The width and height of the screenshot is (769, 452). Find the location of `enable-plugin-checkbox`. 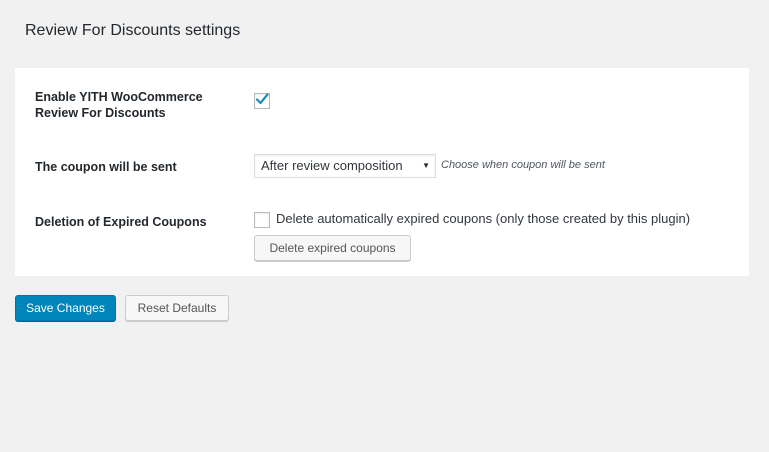

enable-plugin-checkbox is located at coordinates (262, 101).